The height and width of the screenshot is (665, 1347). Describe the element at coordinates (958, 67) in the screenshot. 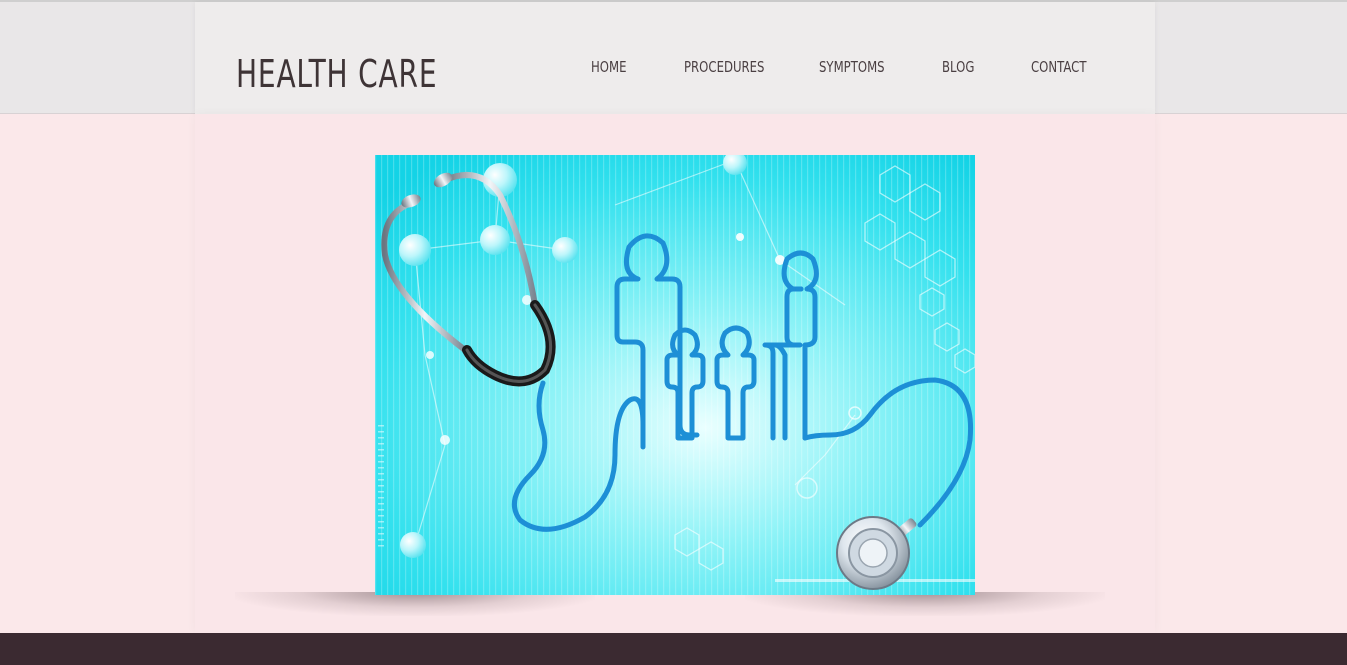

I see `nav-blog: BLOG` at that location.